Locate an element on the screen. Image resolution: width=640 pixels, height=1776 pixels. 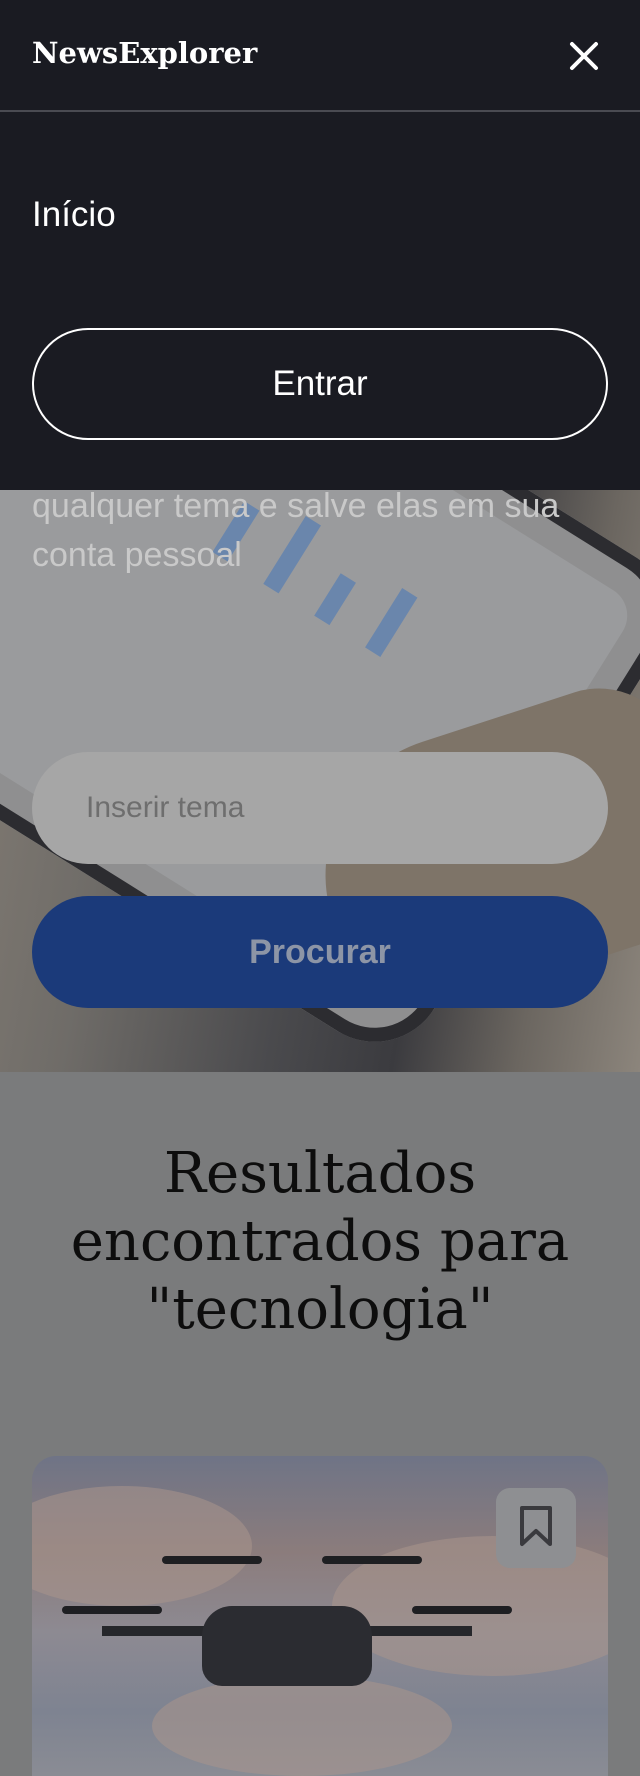
header-divider is located at coordinates (320, 111).